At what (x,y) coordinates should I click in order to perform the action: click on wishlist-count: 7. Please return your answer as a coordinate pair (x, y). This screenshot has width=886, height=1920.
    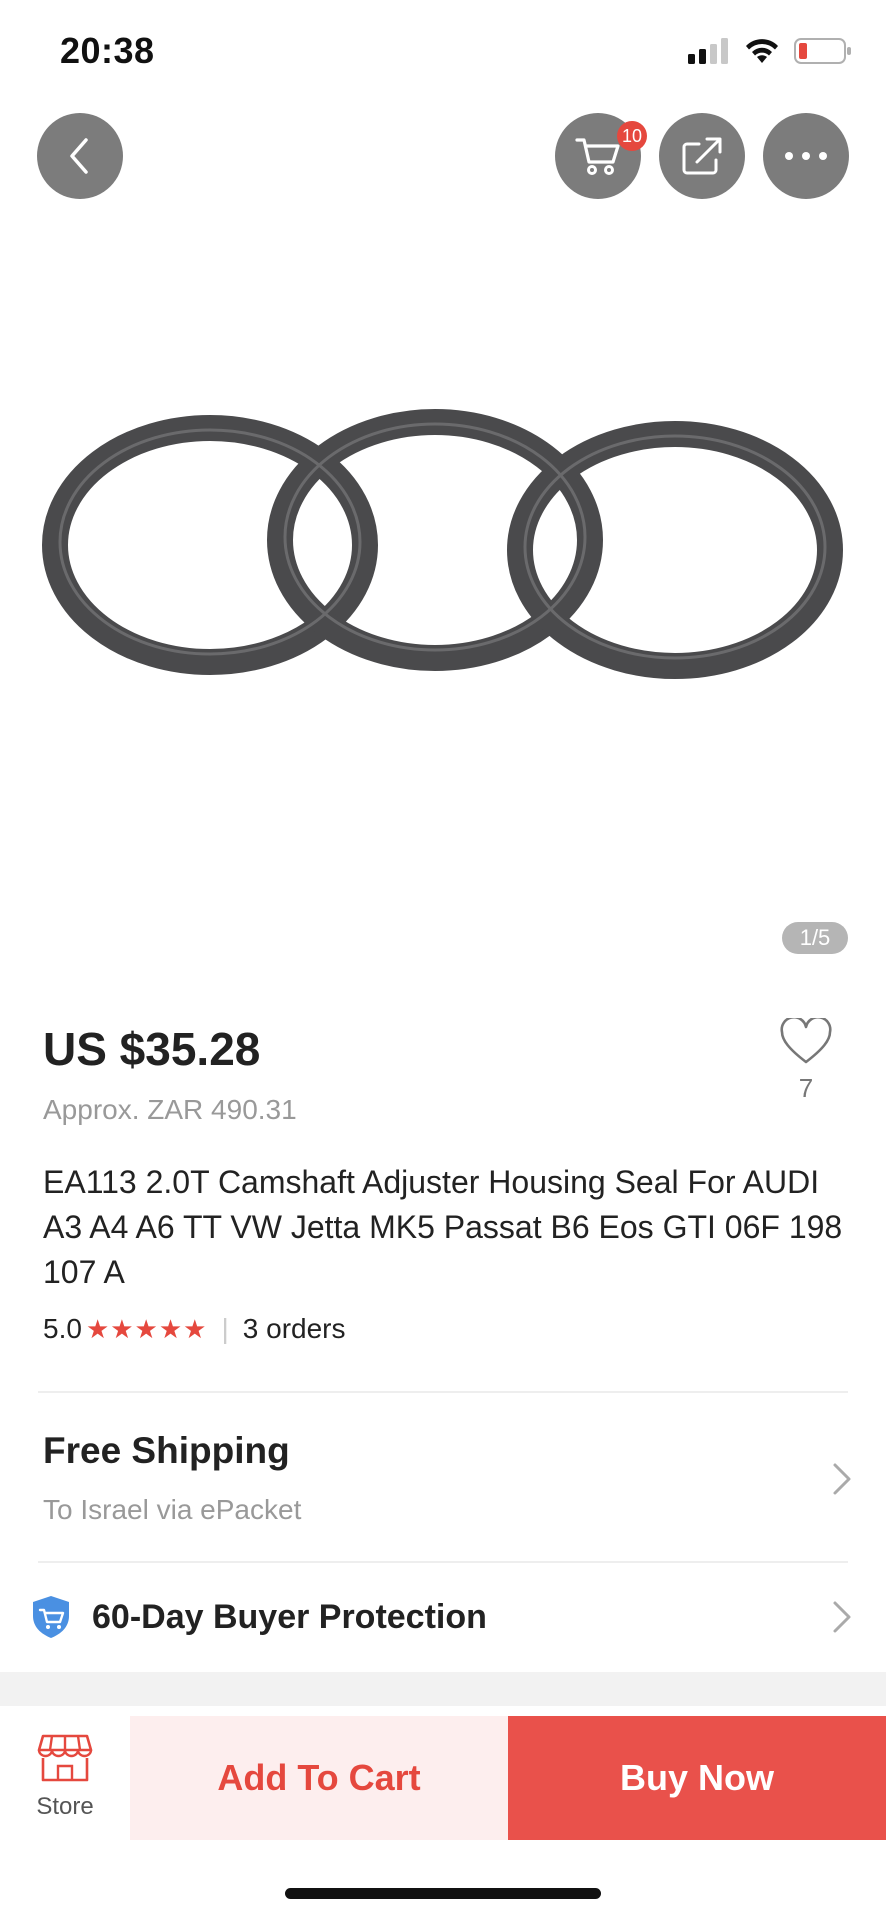
    Looking at the image, I should click on (806, 1088).